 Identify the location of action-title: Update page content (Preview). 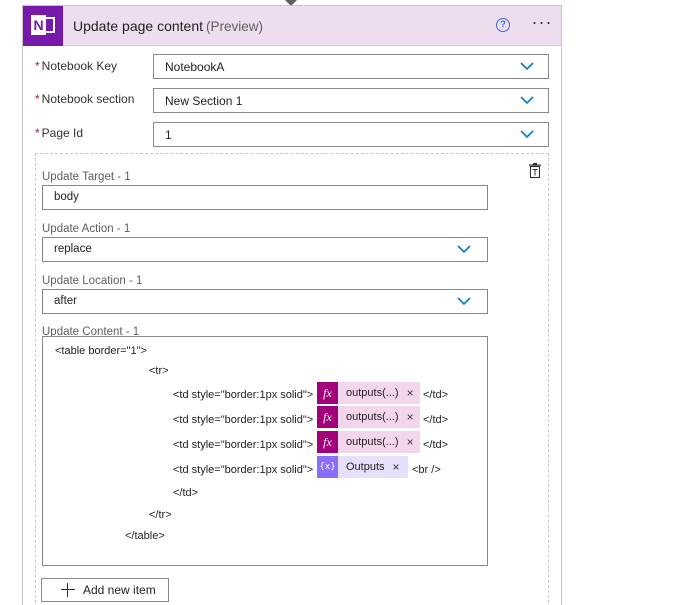
(168, 26).